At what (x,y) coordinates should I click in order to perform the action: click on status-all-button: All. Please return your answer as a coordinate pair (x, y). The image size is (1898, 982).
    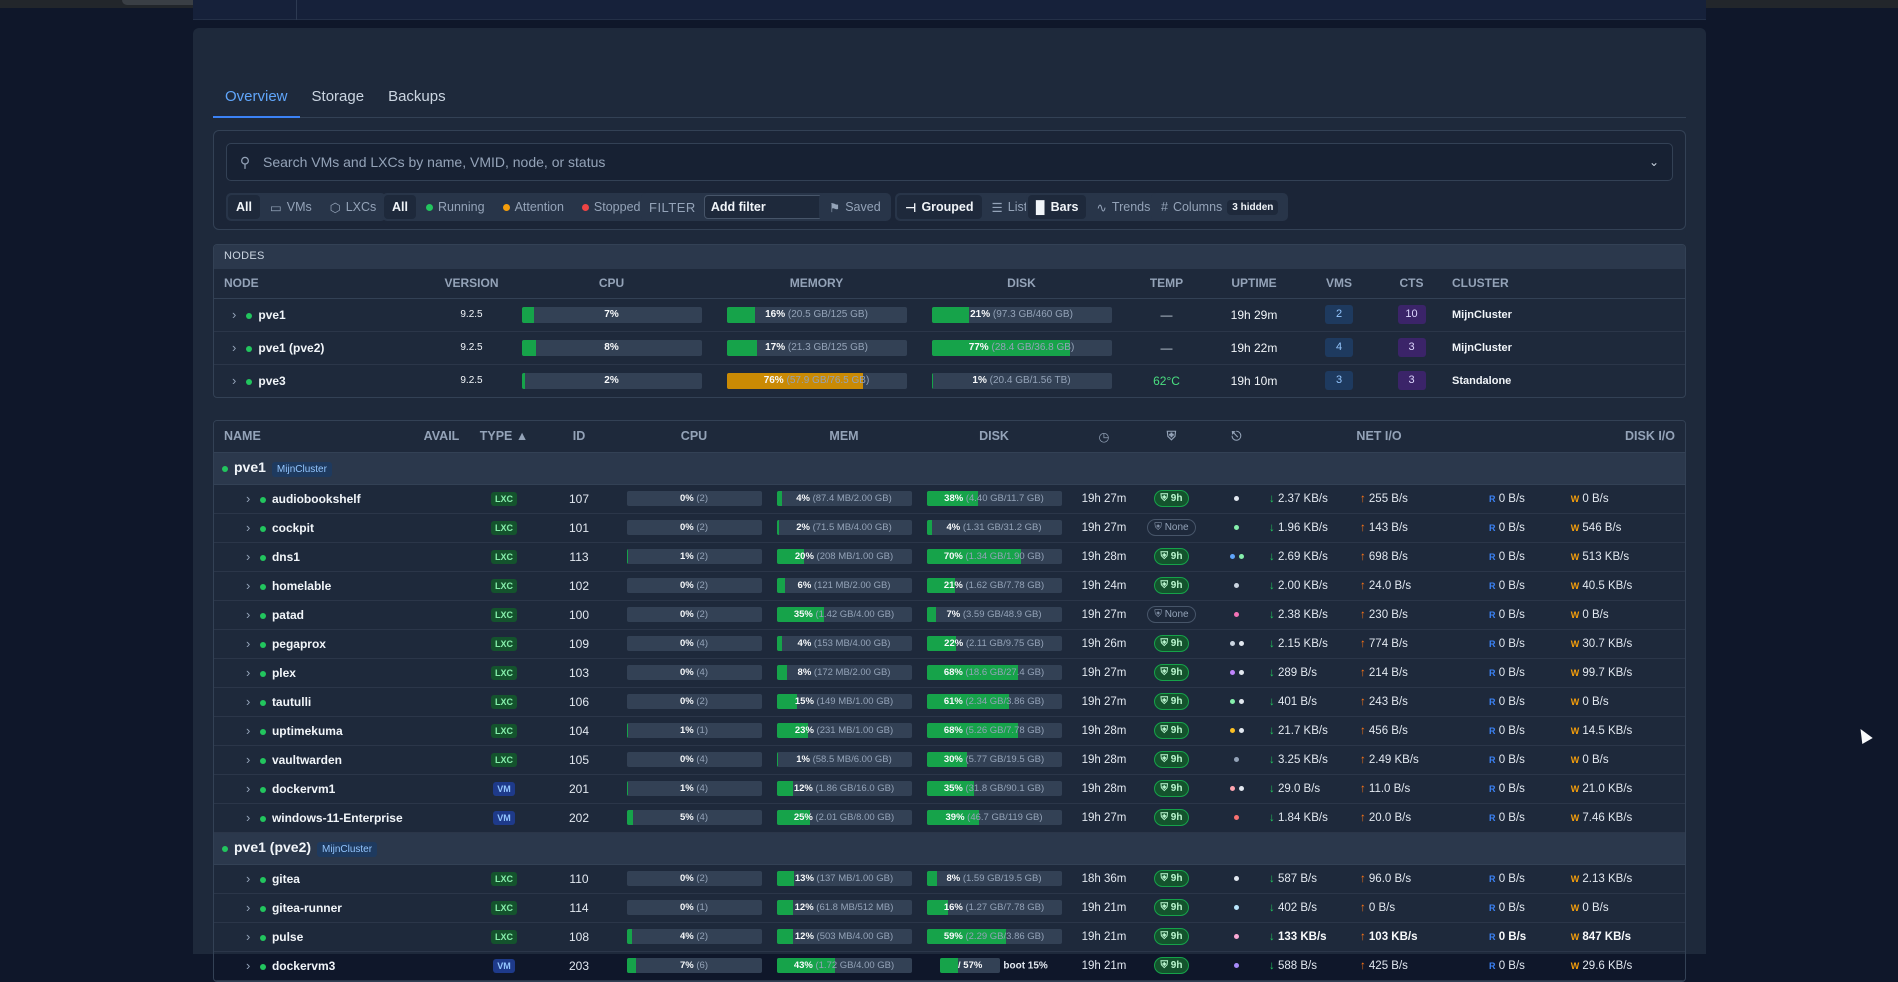
    Looking at the image, I should click on (400, 207).